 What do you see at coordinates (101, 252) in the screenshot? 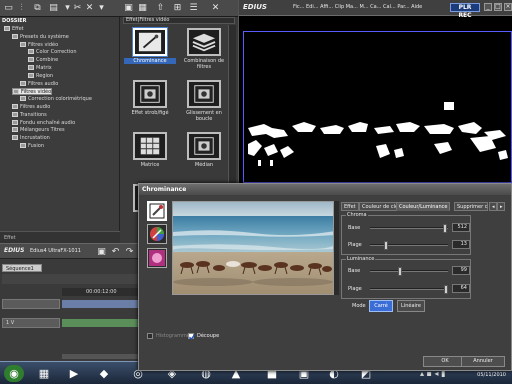
I see `save-icon: ▣` at bounding box center [101, 252].